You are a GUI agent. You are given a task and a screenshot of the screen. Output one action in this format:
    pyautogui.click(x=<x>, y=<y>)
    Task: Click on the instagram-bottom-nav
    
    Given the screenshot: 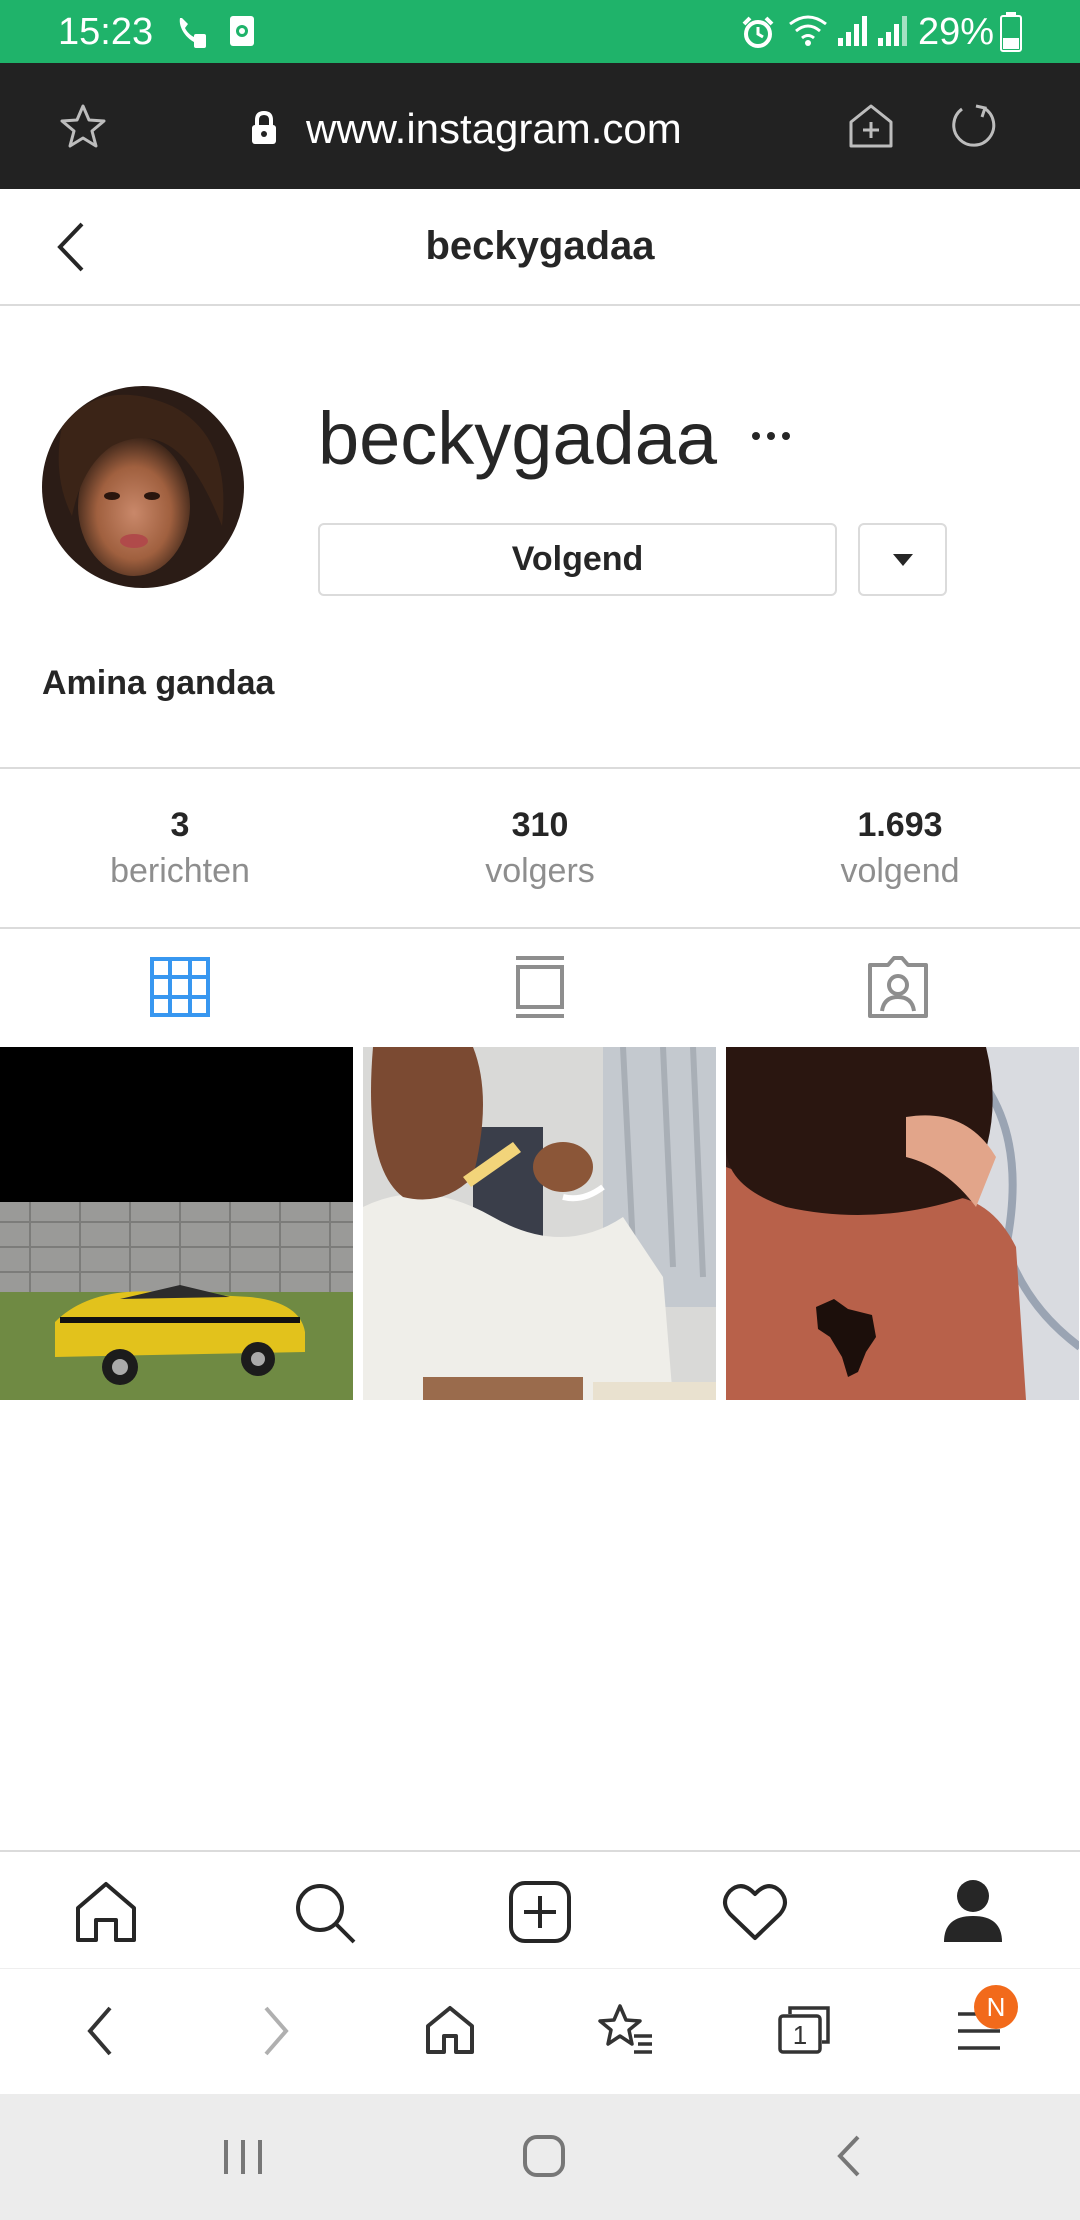 What is the action you would take?
    pyautogui.click(x=540, y=1909)
    